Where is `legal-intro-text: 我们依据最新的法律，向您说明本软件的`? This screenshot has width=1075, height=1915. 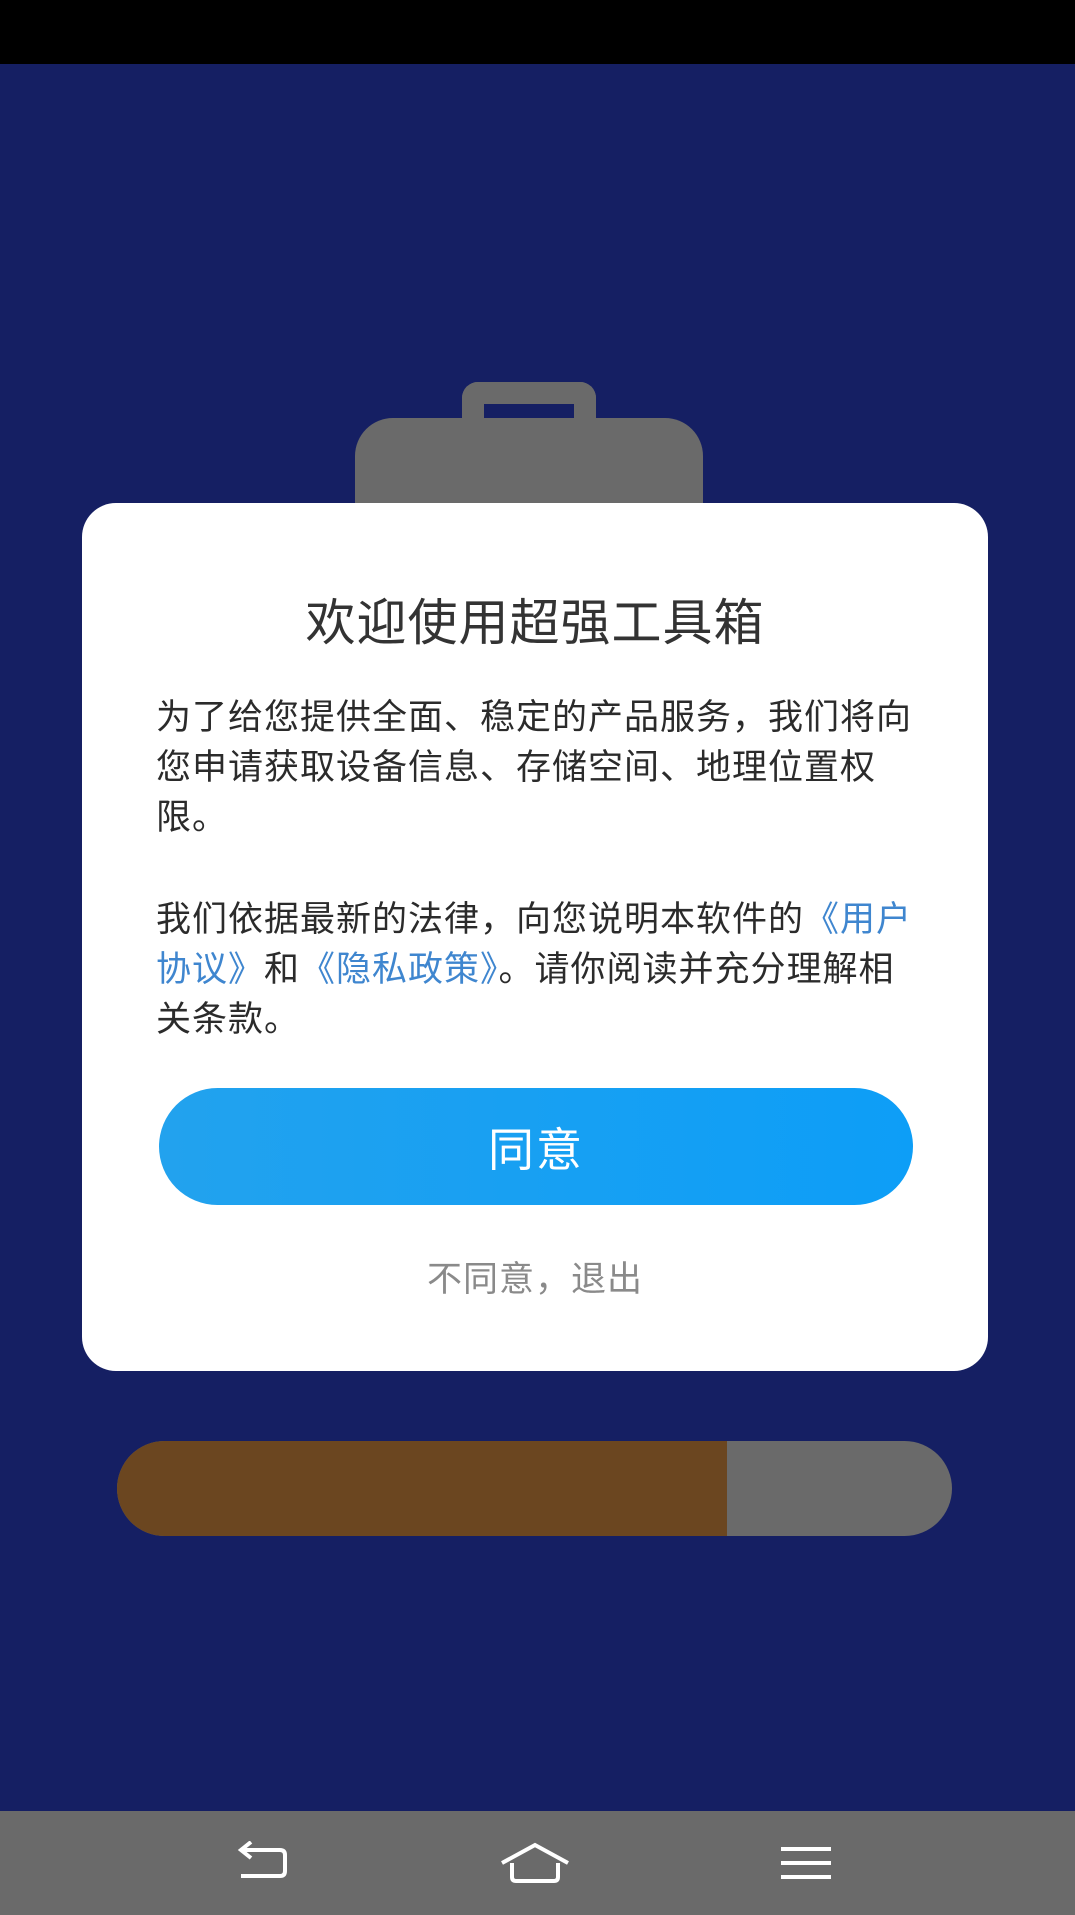
legal-intro-text: 我们依据最新的法律，向您说明本软件的 is located at coordinates (480, 920).